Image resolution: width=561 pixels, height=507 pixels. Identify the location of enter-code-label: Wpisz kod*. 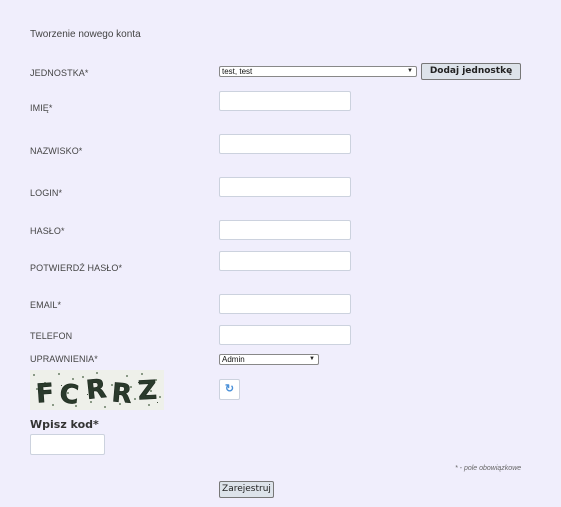
(64, 424).